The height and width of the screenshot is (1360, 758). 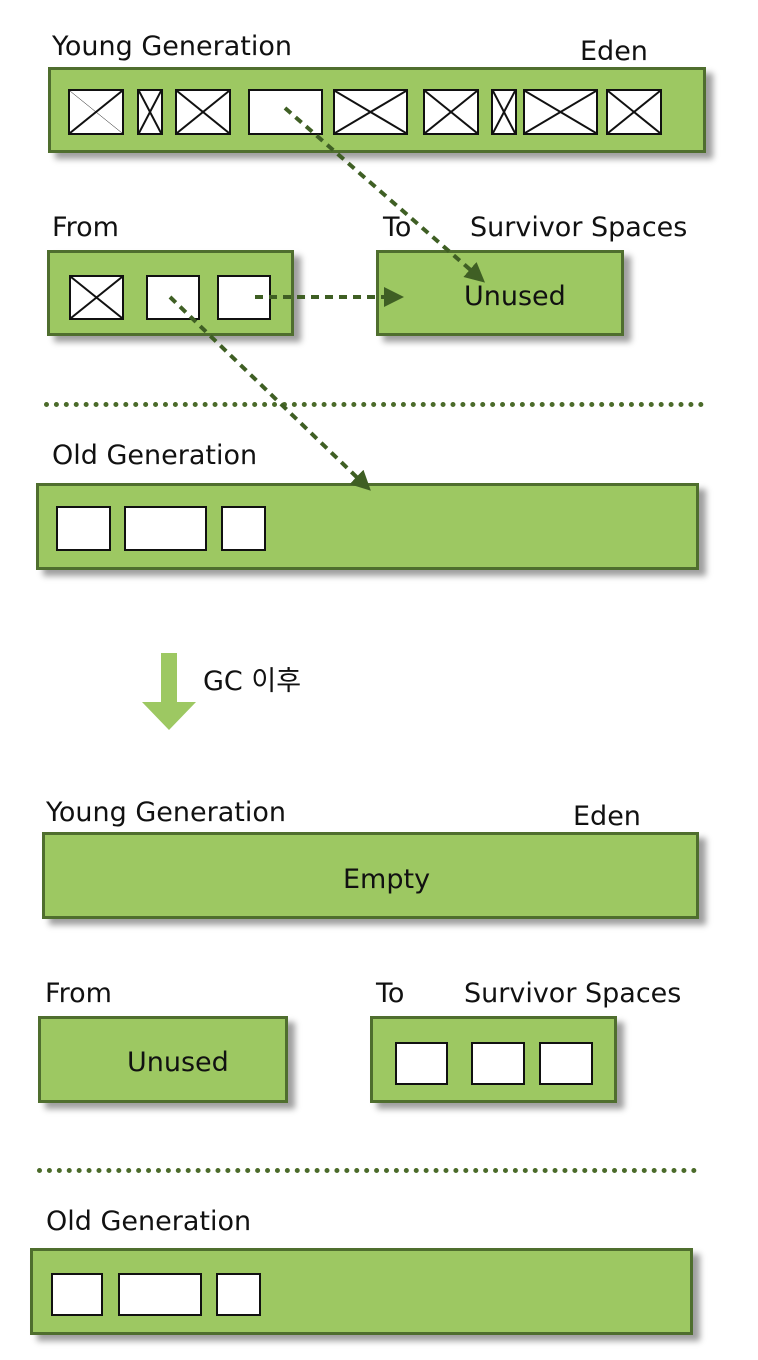 What do you see at coordinates (85, 227) in the screenshot?
I see `from-label: From` at bounding box center [85, 227].